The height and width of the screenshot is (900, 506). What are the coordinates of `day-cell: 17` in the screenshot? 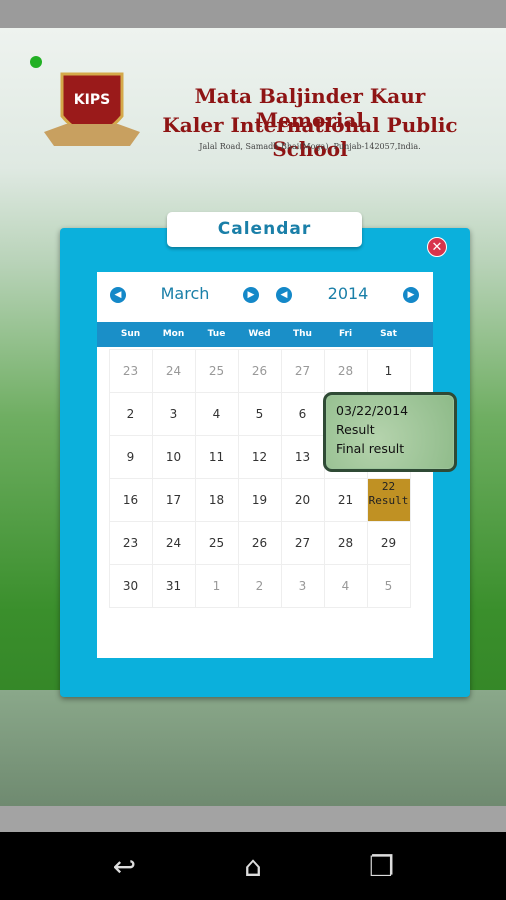 It's located at (173, 499).